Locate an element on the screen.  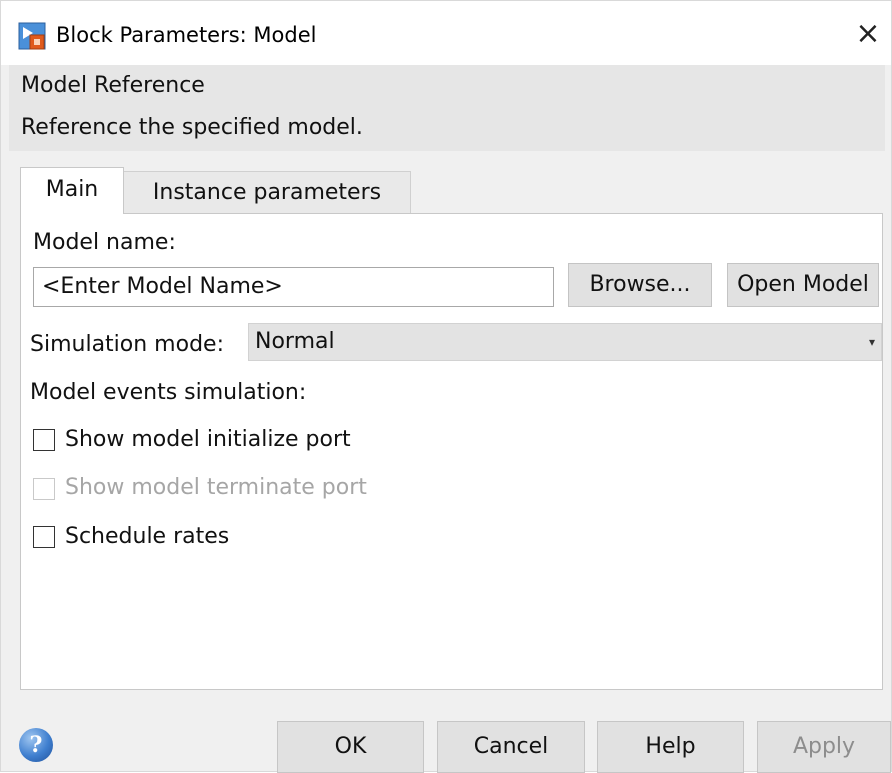
block-type-title: Model Reference is located at coordinates (113, 85).